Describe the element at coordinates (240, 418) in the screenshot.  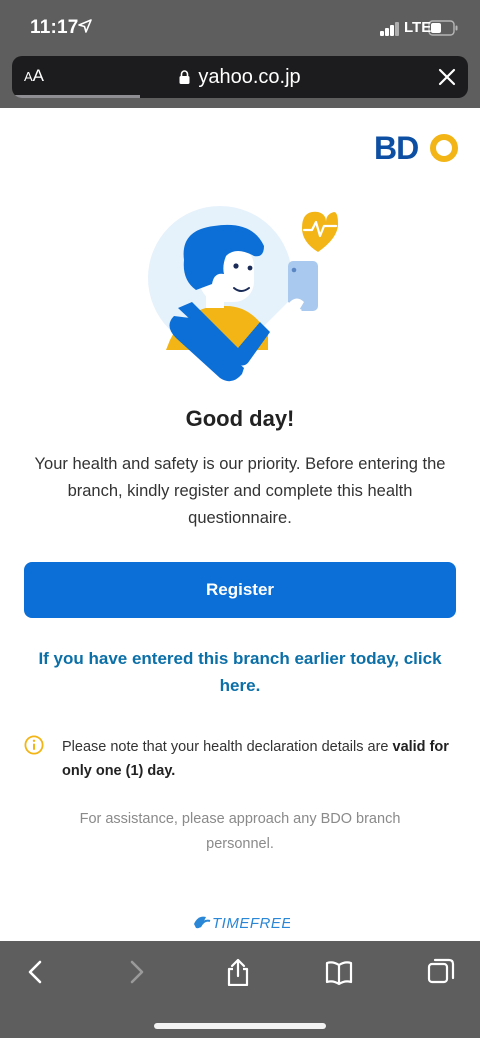
I see `page-title: Good day!` at that location.